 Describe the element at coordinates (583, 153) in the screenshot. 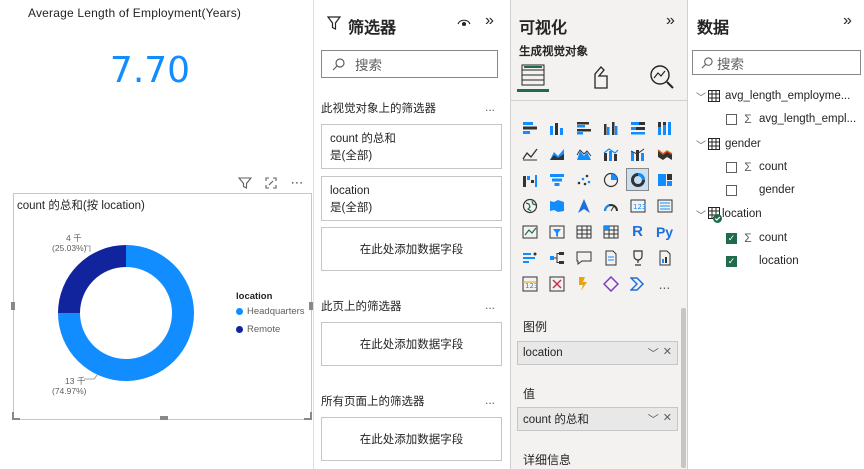

I see `stacked-area-icon` at that location.